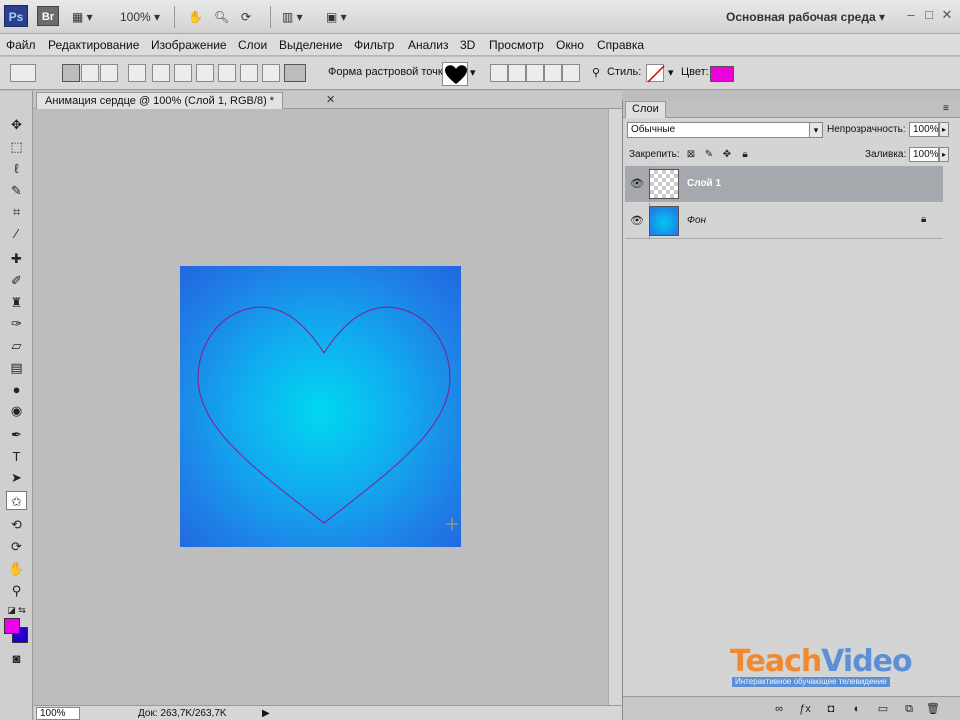  Describe the element at coordinates (535, 73) in the screenshot. I see `subtract-shape-icon` at that location.